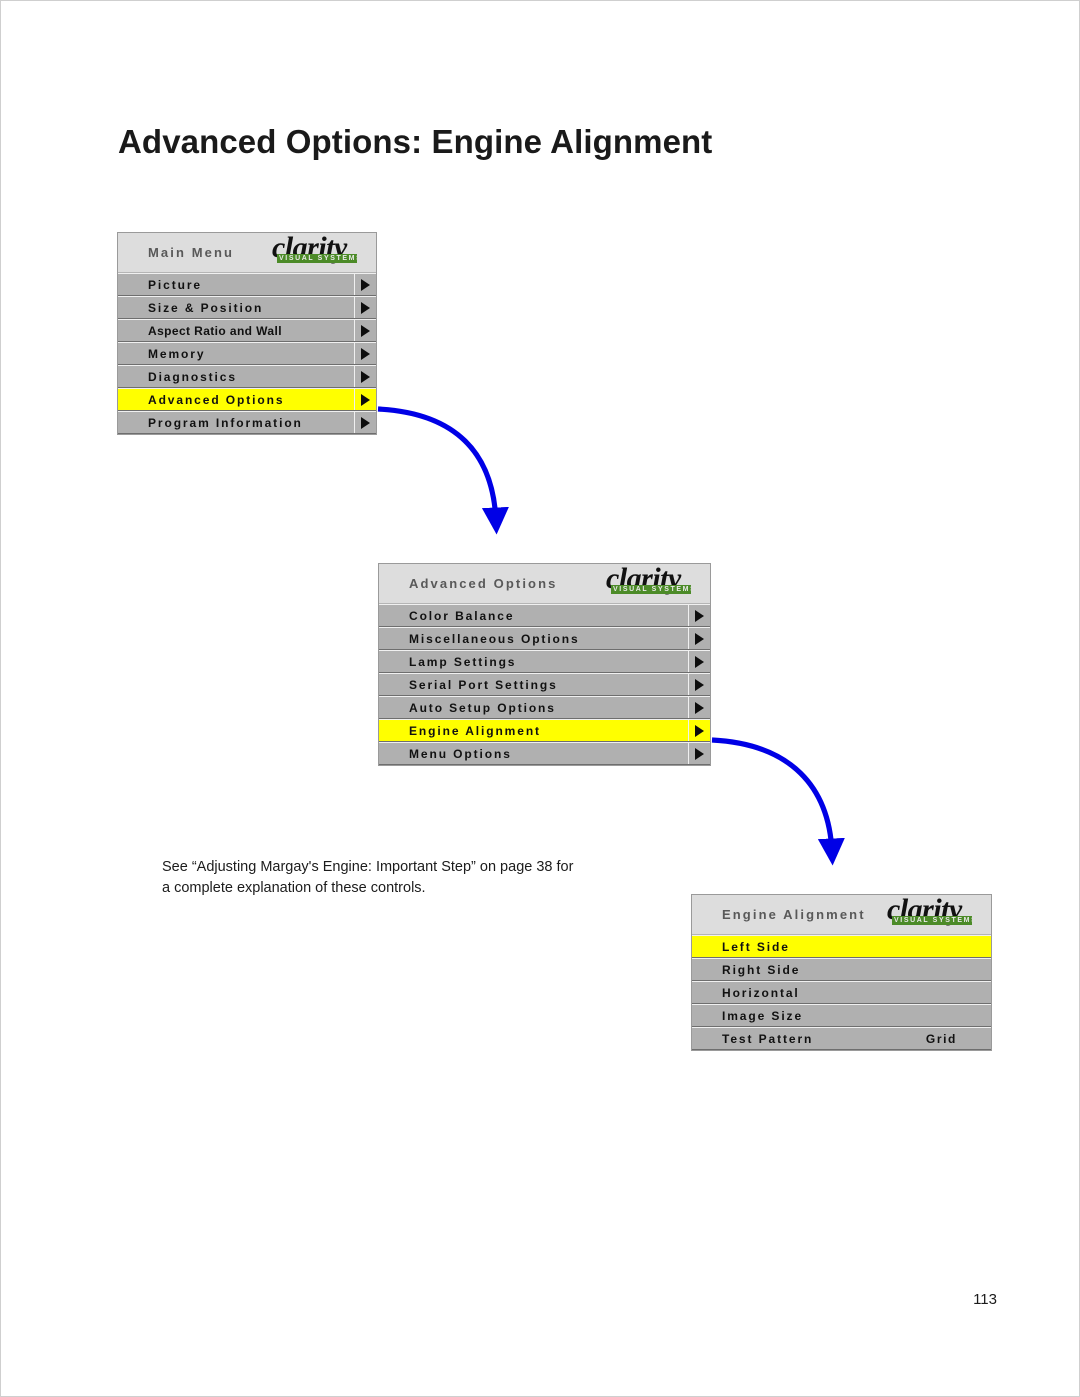 This screenshot has height=1397, width=1080. I want to click on page-number: 113, so click(985, 1299).